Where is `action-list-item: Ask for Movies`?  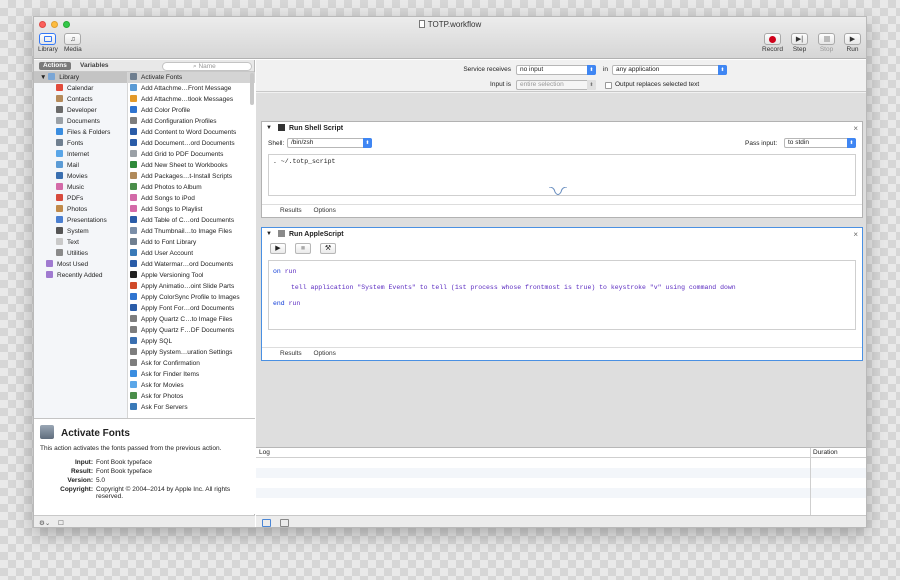
action-list-item: Ask for Movies is located at coordinates (191, 385).